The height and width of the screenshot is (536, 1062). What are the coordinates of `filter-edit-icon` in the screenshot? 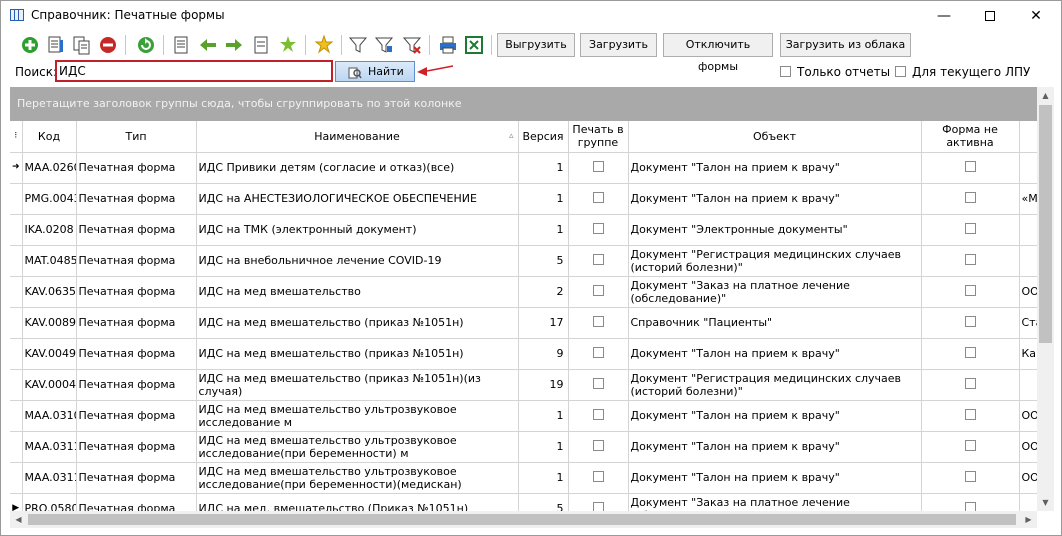 It's located at (384, 45).